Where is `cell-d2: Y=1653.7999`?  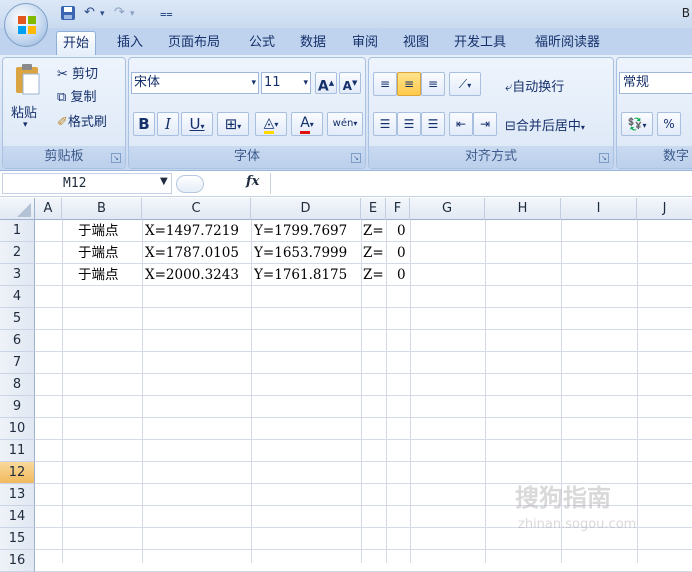
cell-d2: Y=1653.7999 is located at coordinates (300, 253).